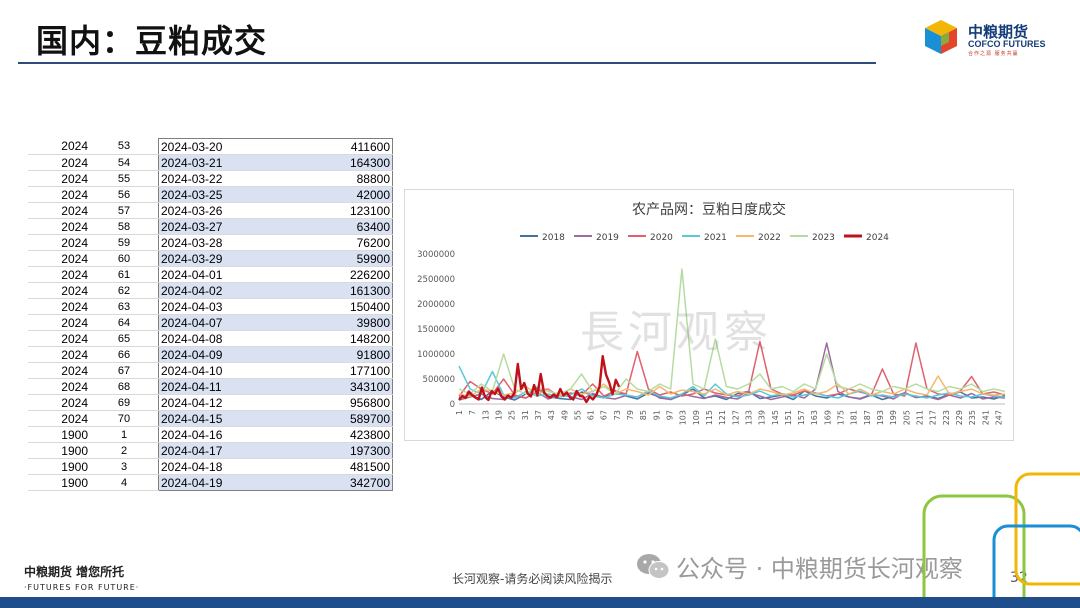 The height and width of the screenshot is (608, 1080). What do you see at coordinates (235, 258) in the screenshot?
I see `date-cell: 2024-03-29` at bounding box center [235, 258].